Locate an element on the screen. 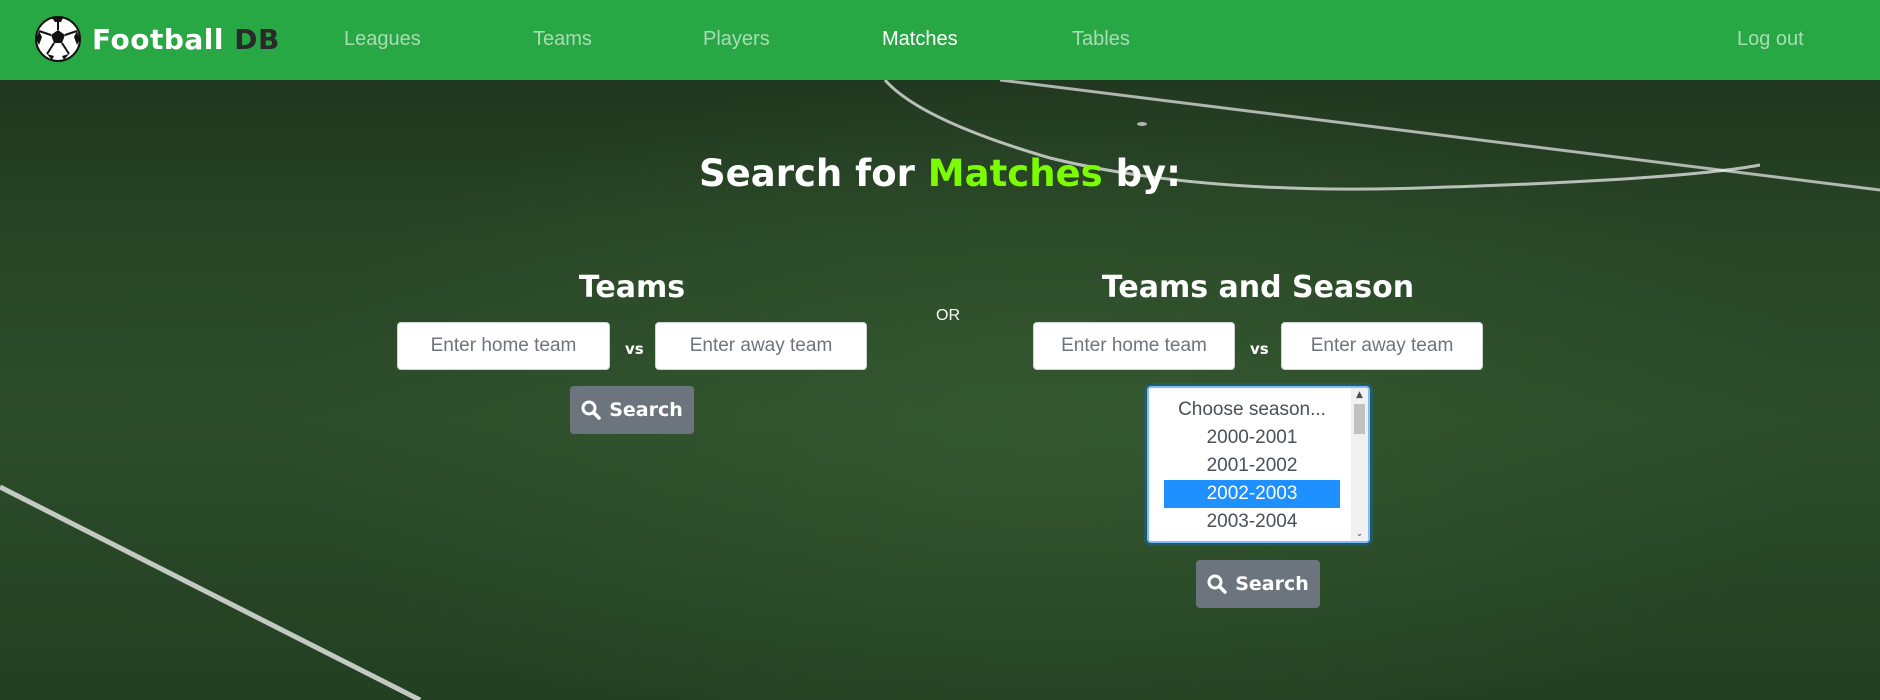 This screenshot has height=700, width=1880. soccer-ball-icon is located at coordinates (58, 39).